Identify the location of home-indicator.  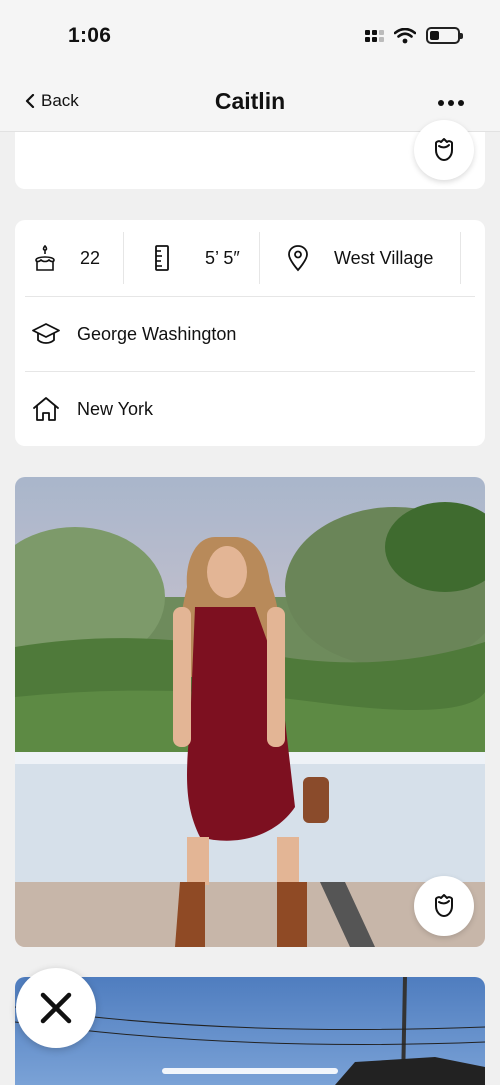
(250, 1071).